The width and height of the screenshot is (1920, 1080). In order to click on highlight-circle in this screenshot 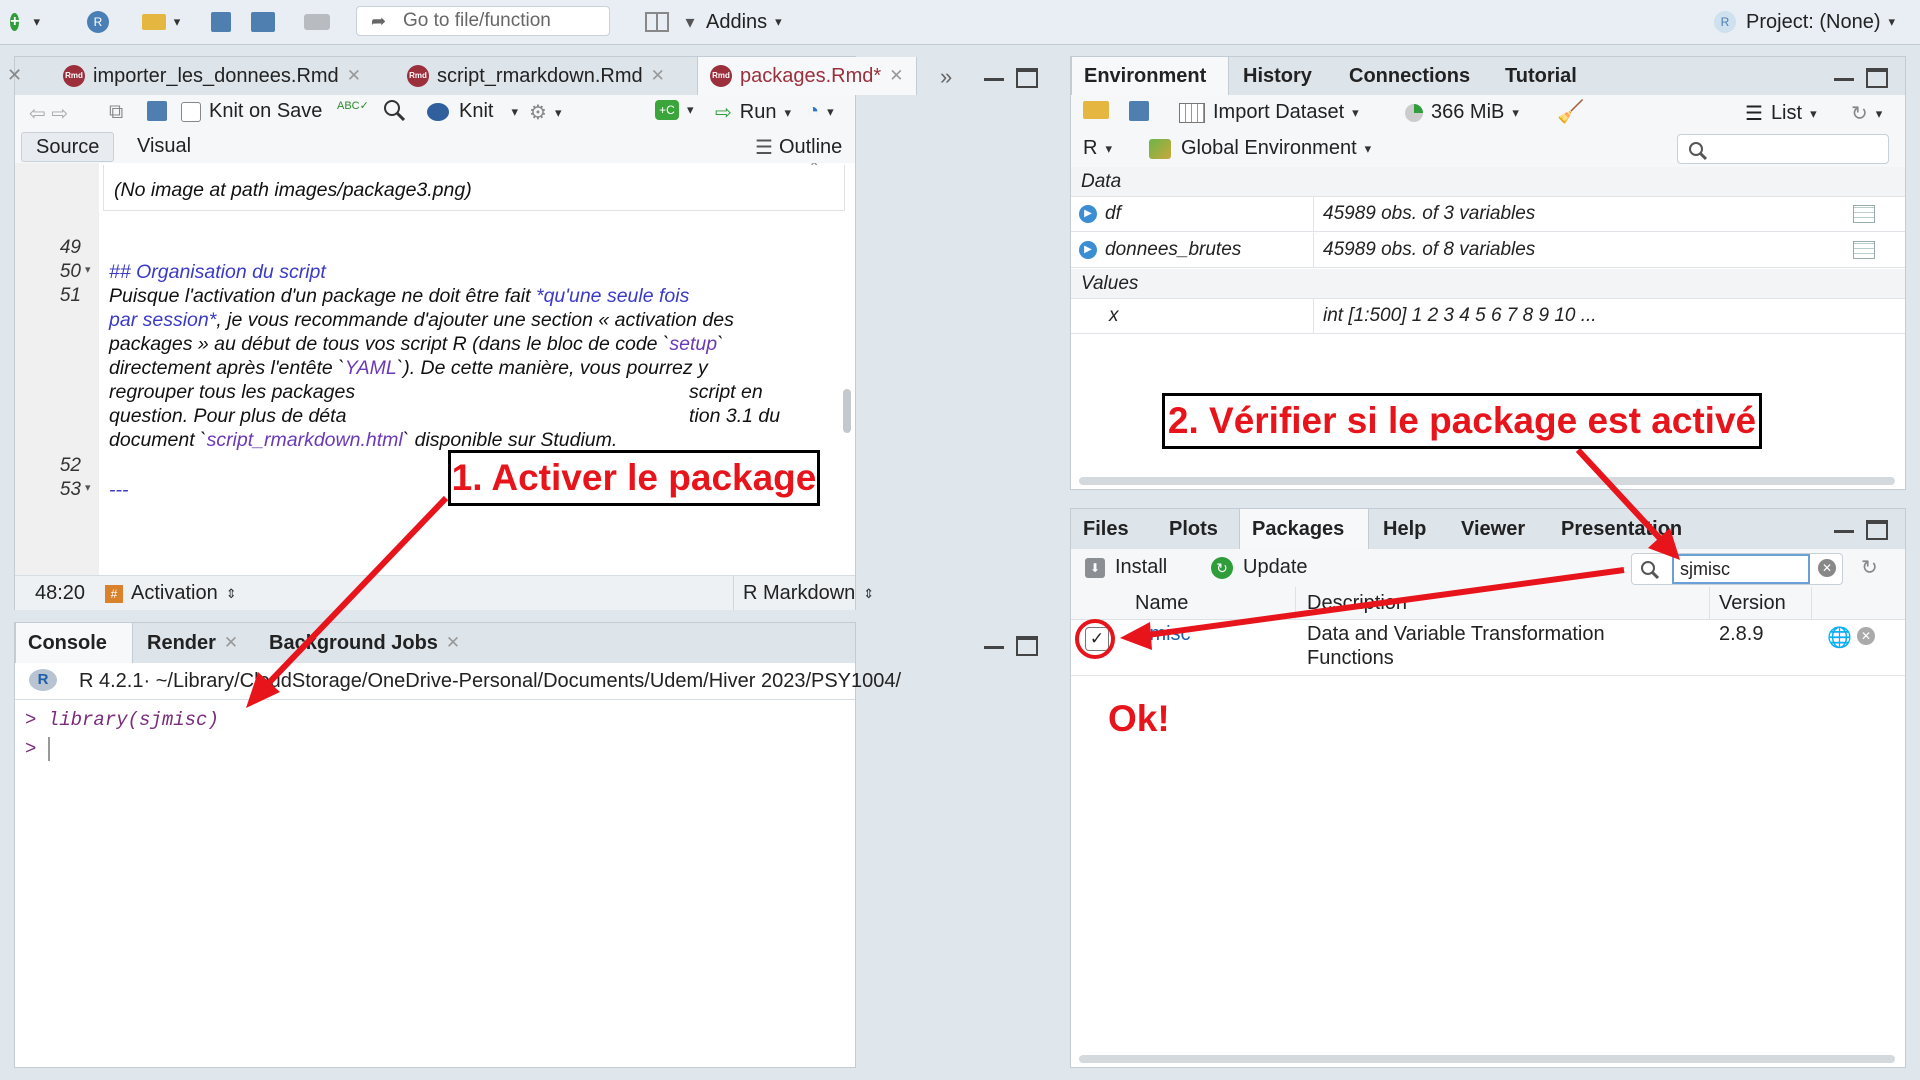, I will do `click(1095, 639)`.